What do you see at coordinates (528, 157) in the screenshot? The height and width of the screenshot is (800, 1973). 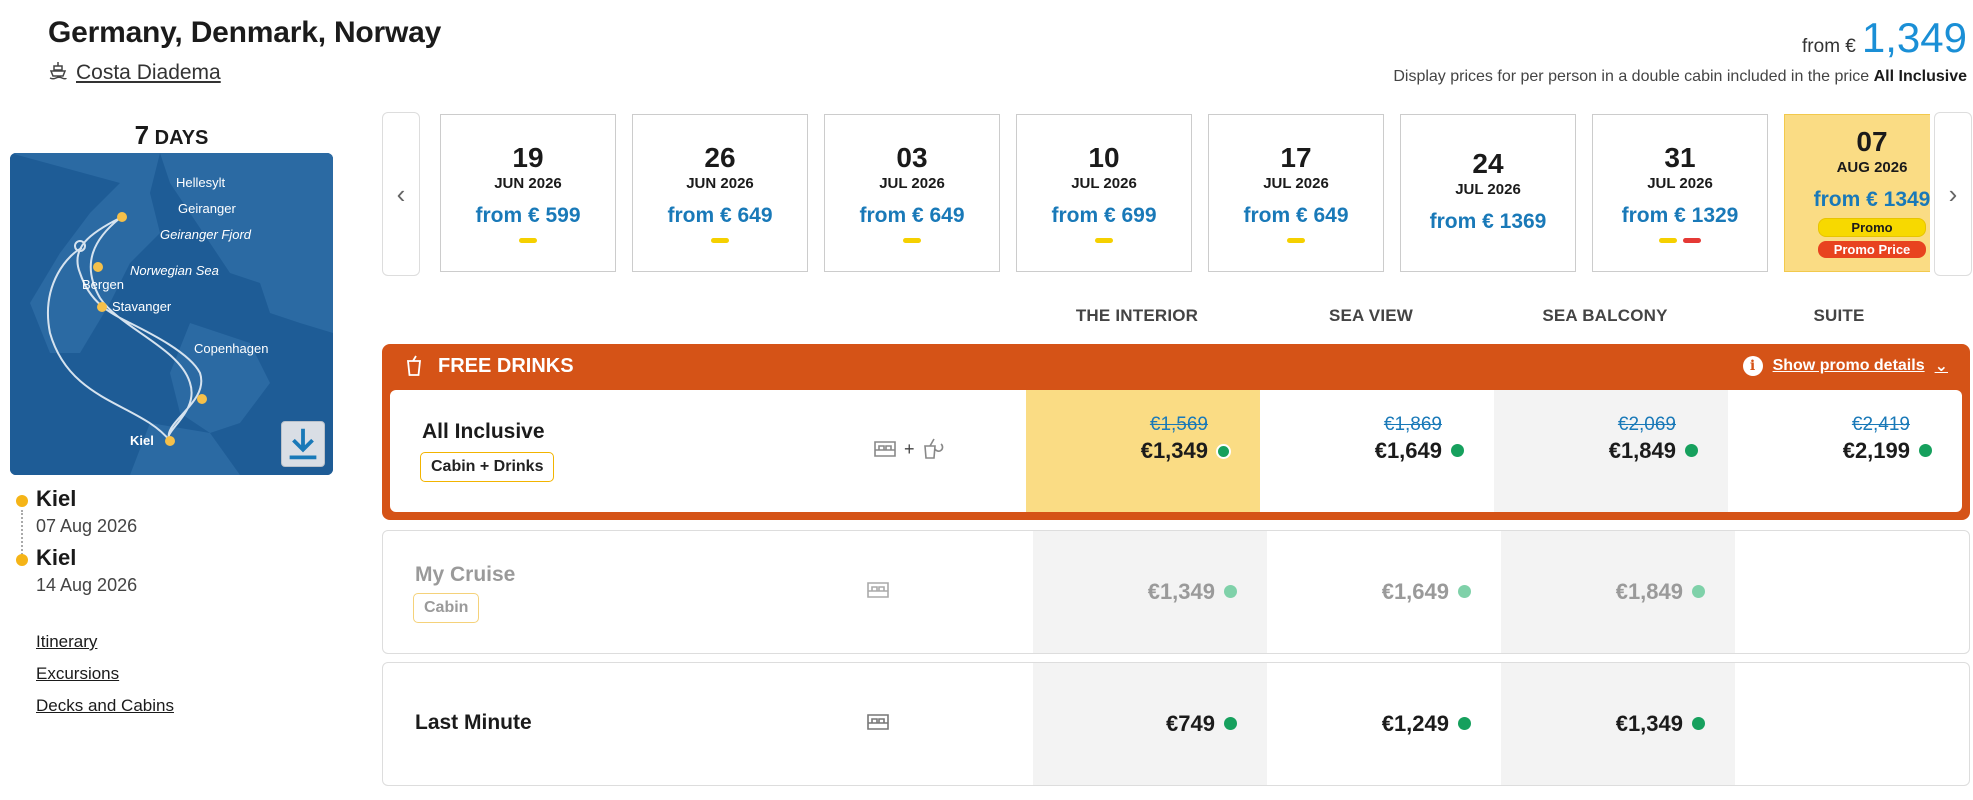 I see `date-day: 19` at bounding box center [528, 157].